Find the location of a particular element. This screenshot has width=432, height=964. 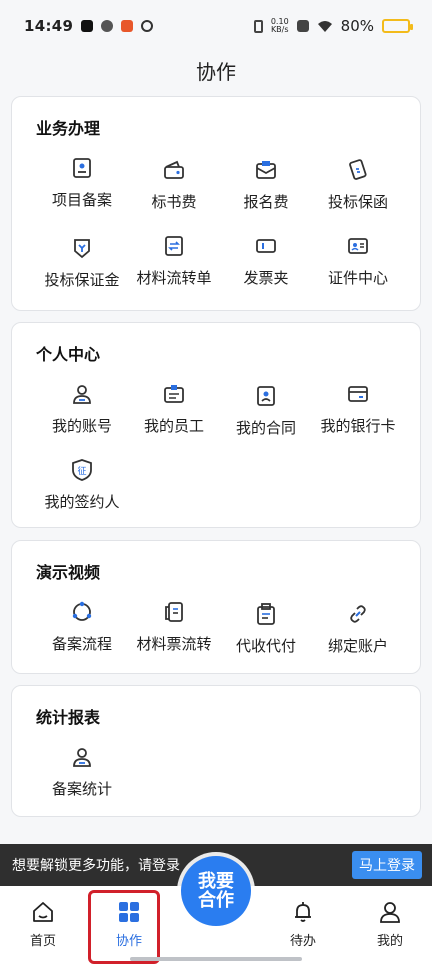

item-label: 报名费 is located at coordinates (266, 202).